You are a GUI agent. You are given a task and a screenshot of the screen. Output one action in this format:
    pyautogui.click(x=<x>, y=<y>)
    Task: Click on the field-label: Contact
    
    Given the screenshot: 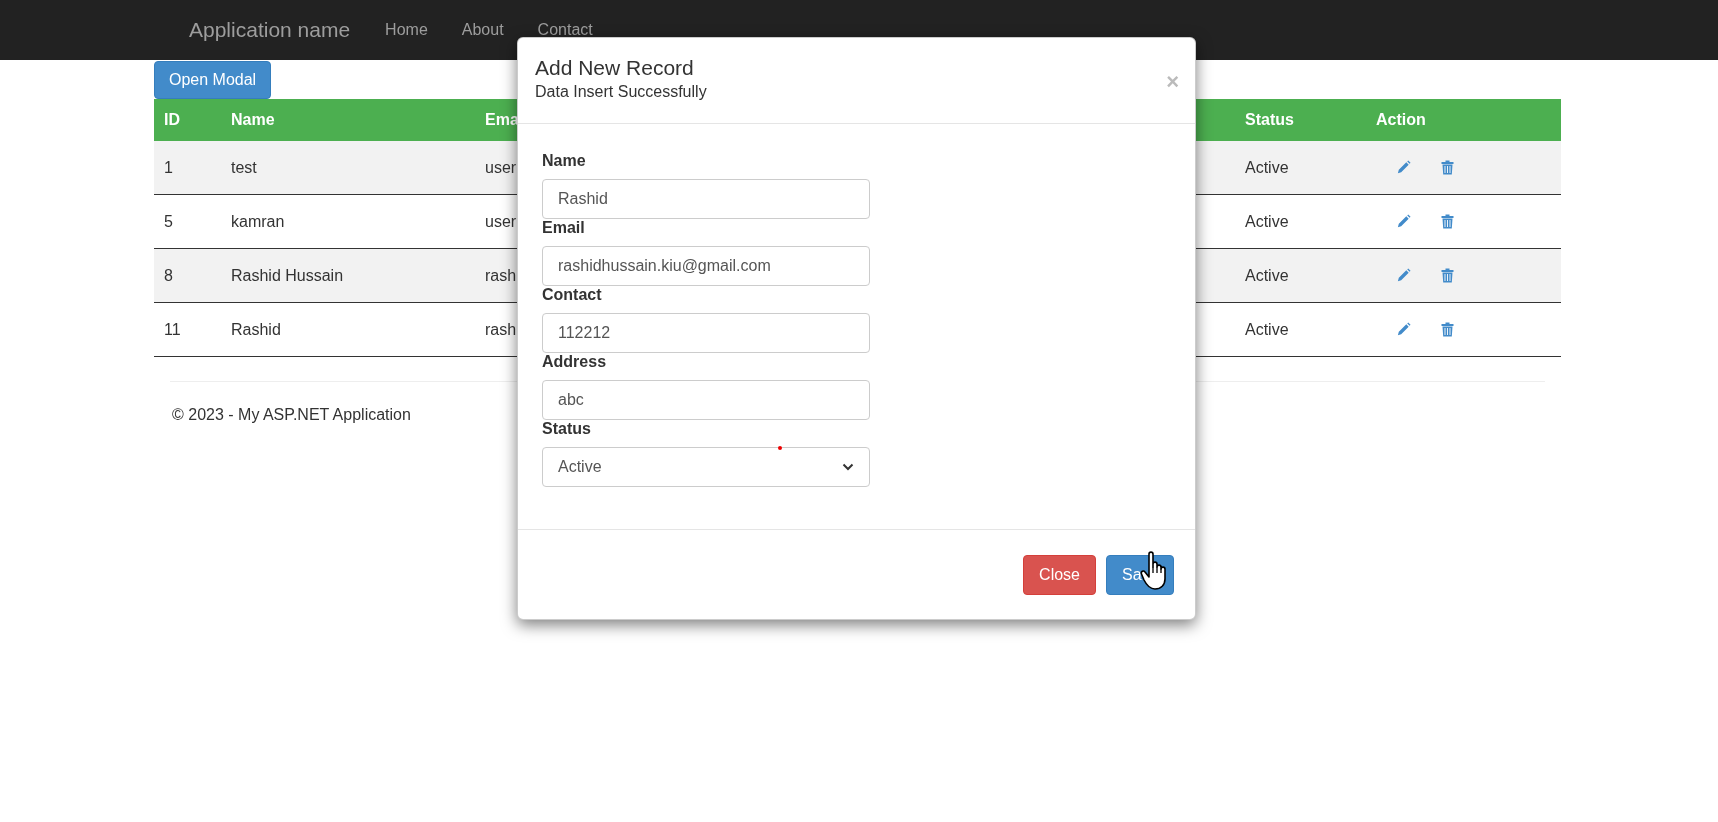 What is the action you would take?
    pyautogui.click(x=572, y=295)
    